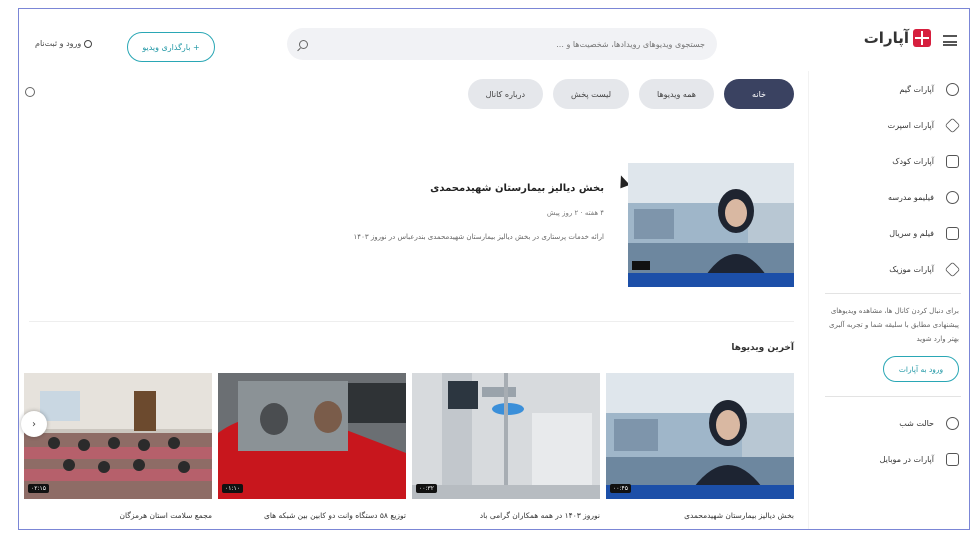  What do you see at coordinates (506, 515) in the screenshot?
I see `video-title: نوروز ۱۴۰۳ در همه همکاران گرامی باد` at bounding box center [506, 515].